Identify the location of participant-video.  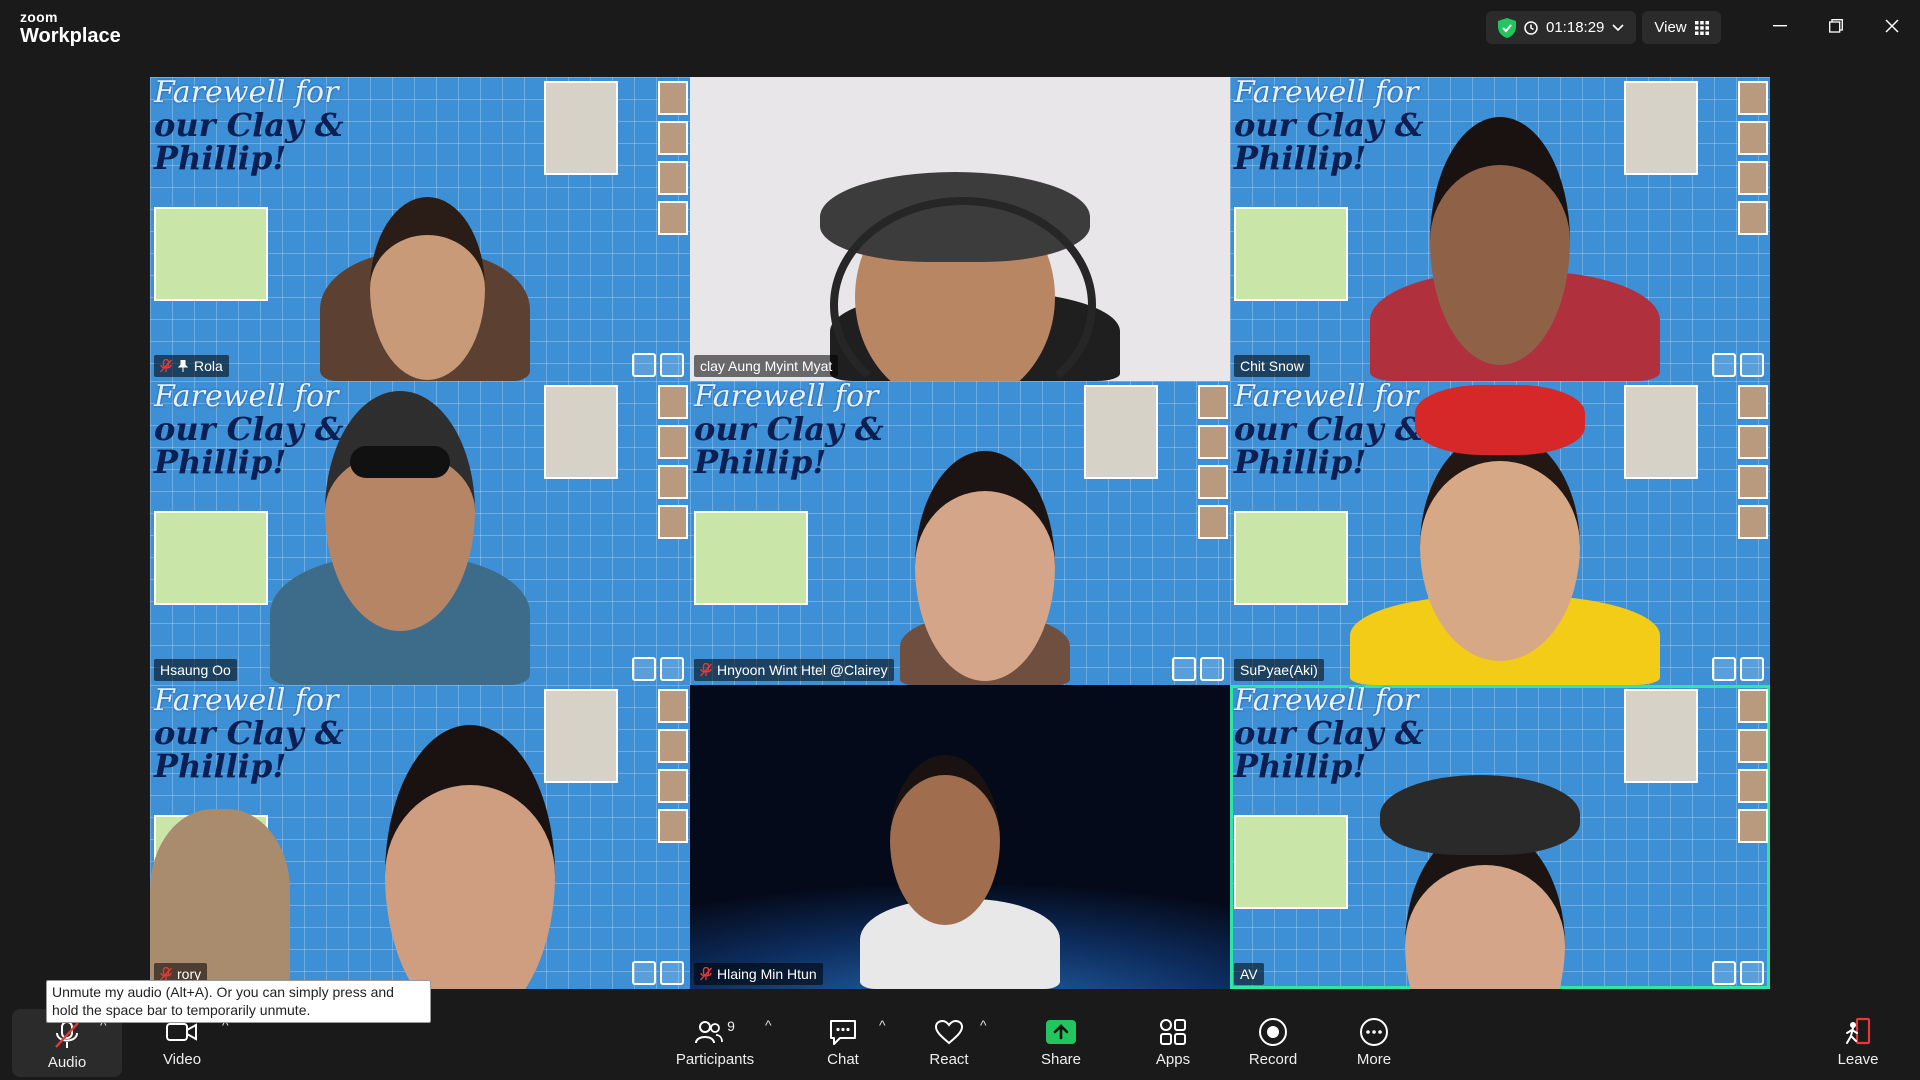
(220, 899).